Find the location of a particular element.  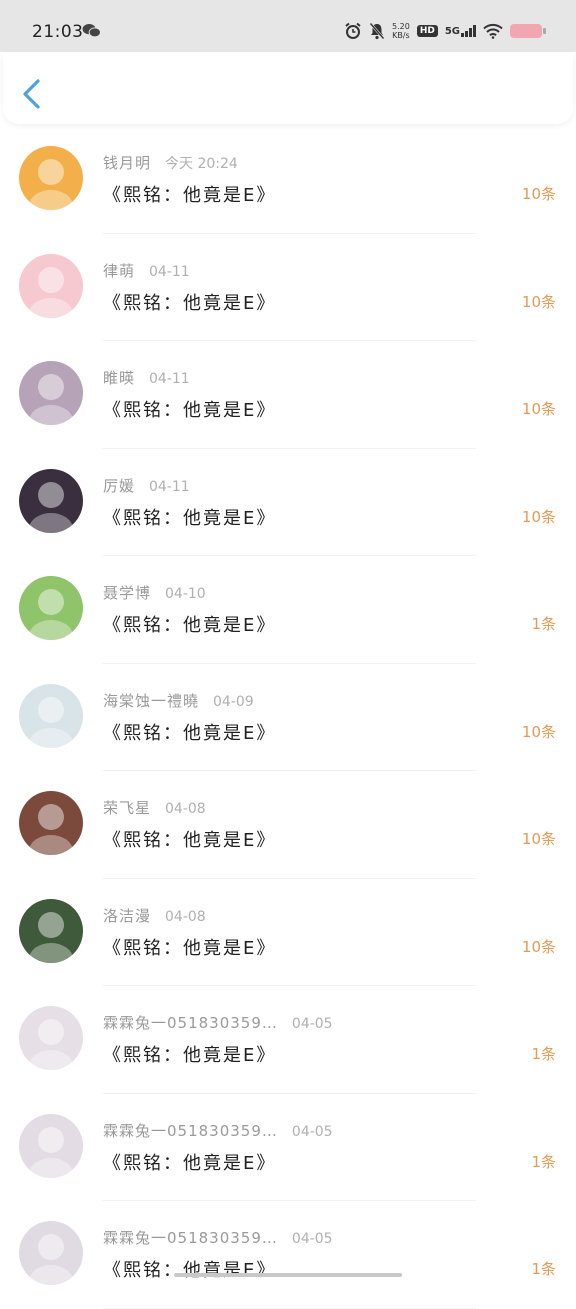

sender-line: 海棠蚀一禮曉 04-09 is located at coordinates (178, 700).